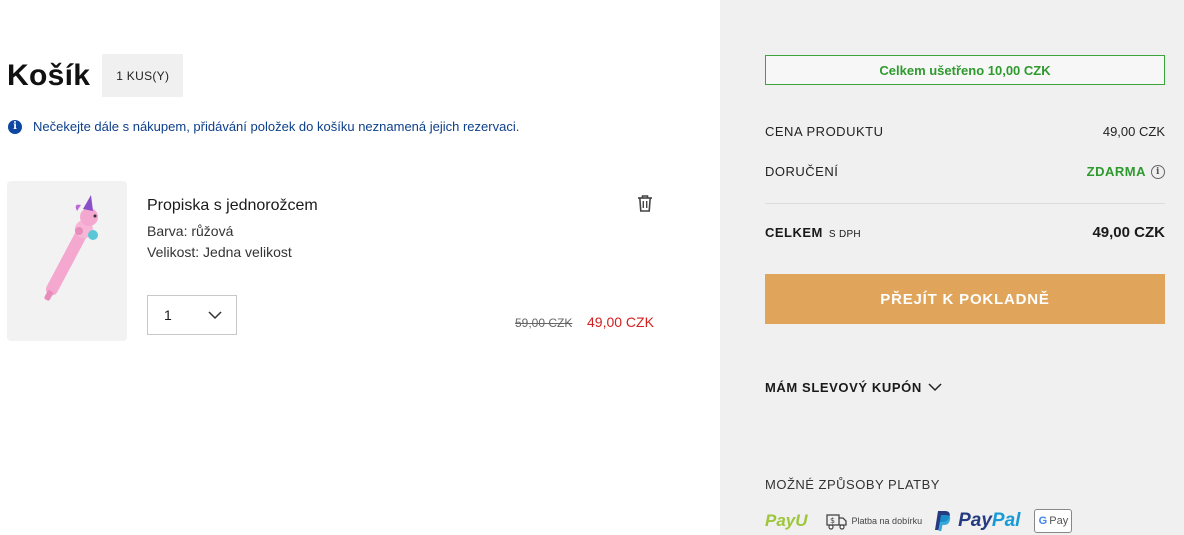 The image size is (1184, 535). Describe the element at coordinates (965, 232) in the screenshot. I see `total-row: CELKEM S DPH 49,00 CZK` at that location.